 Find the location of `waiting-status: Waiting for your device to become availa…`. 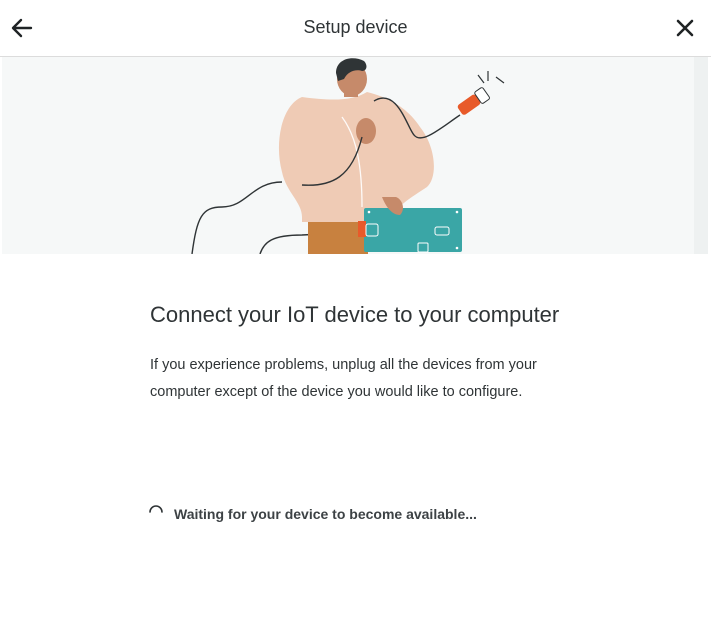

waiting-status: Waiting for your device to become availa… is located at coordinates (312, 513).